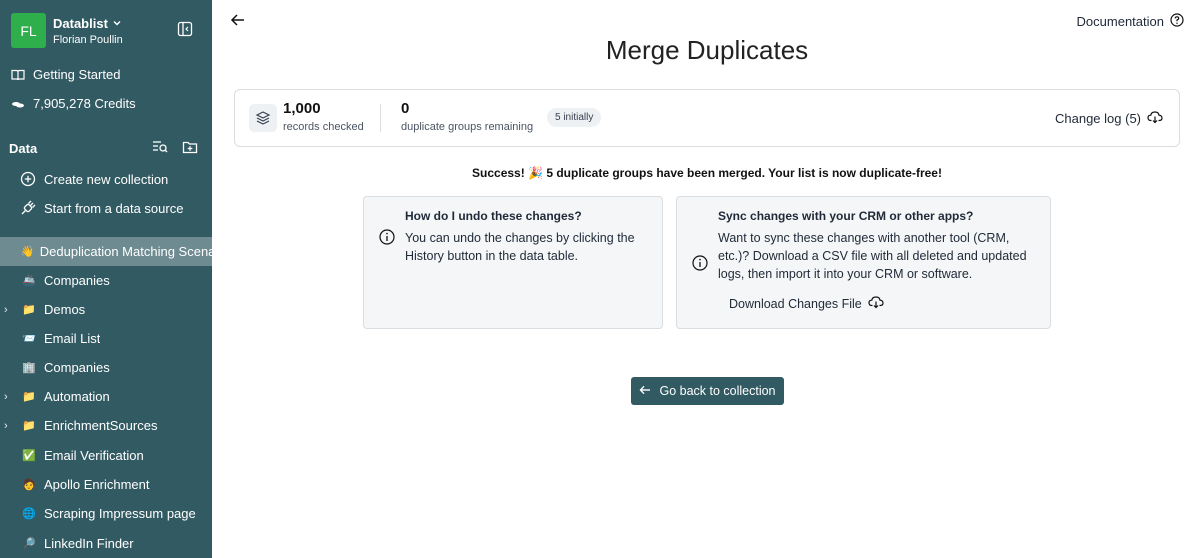 This screenshot has height=558, width=1200. Describe the element at coordinates (28, 208) in the screenshot. I see `plug-icon` at that location.